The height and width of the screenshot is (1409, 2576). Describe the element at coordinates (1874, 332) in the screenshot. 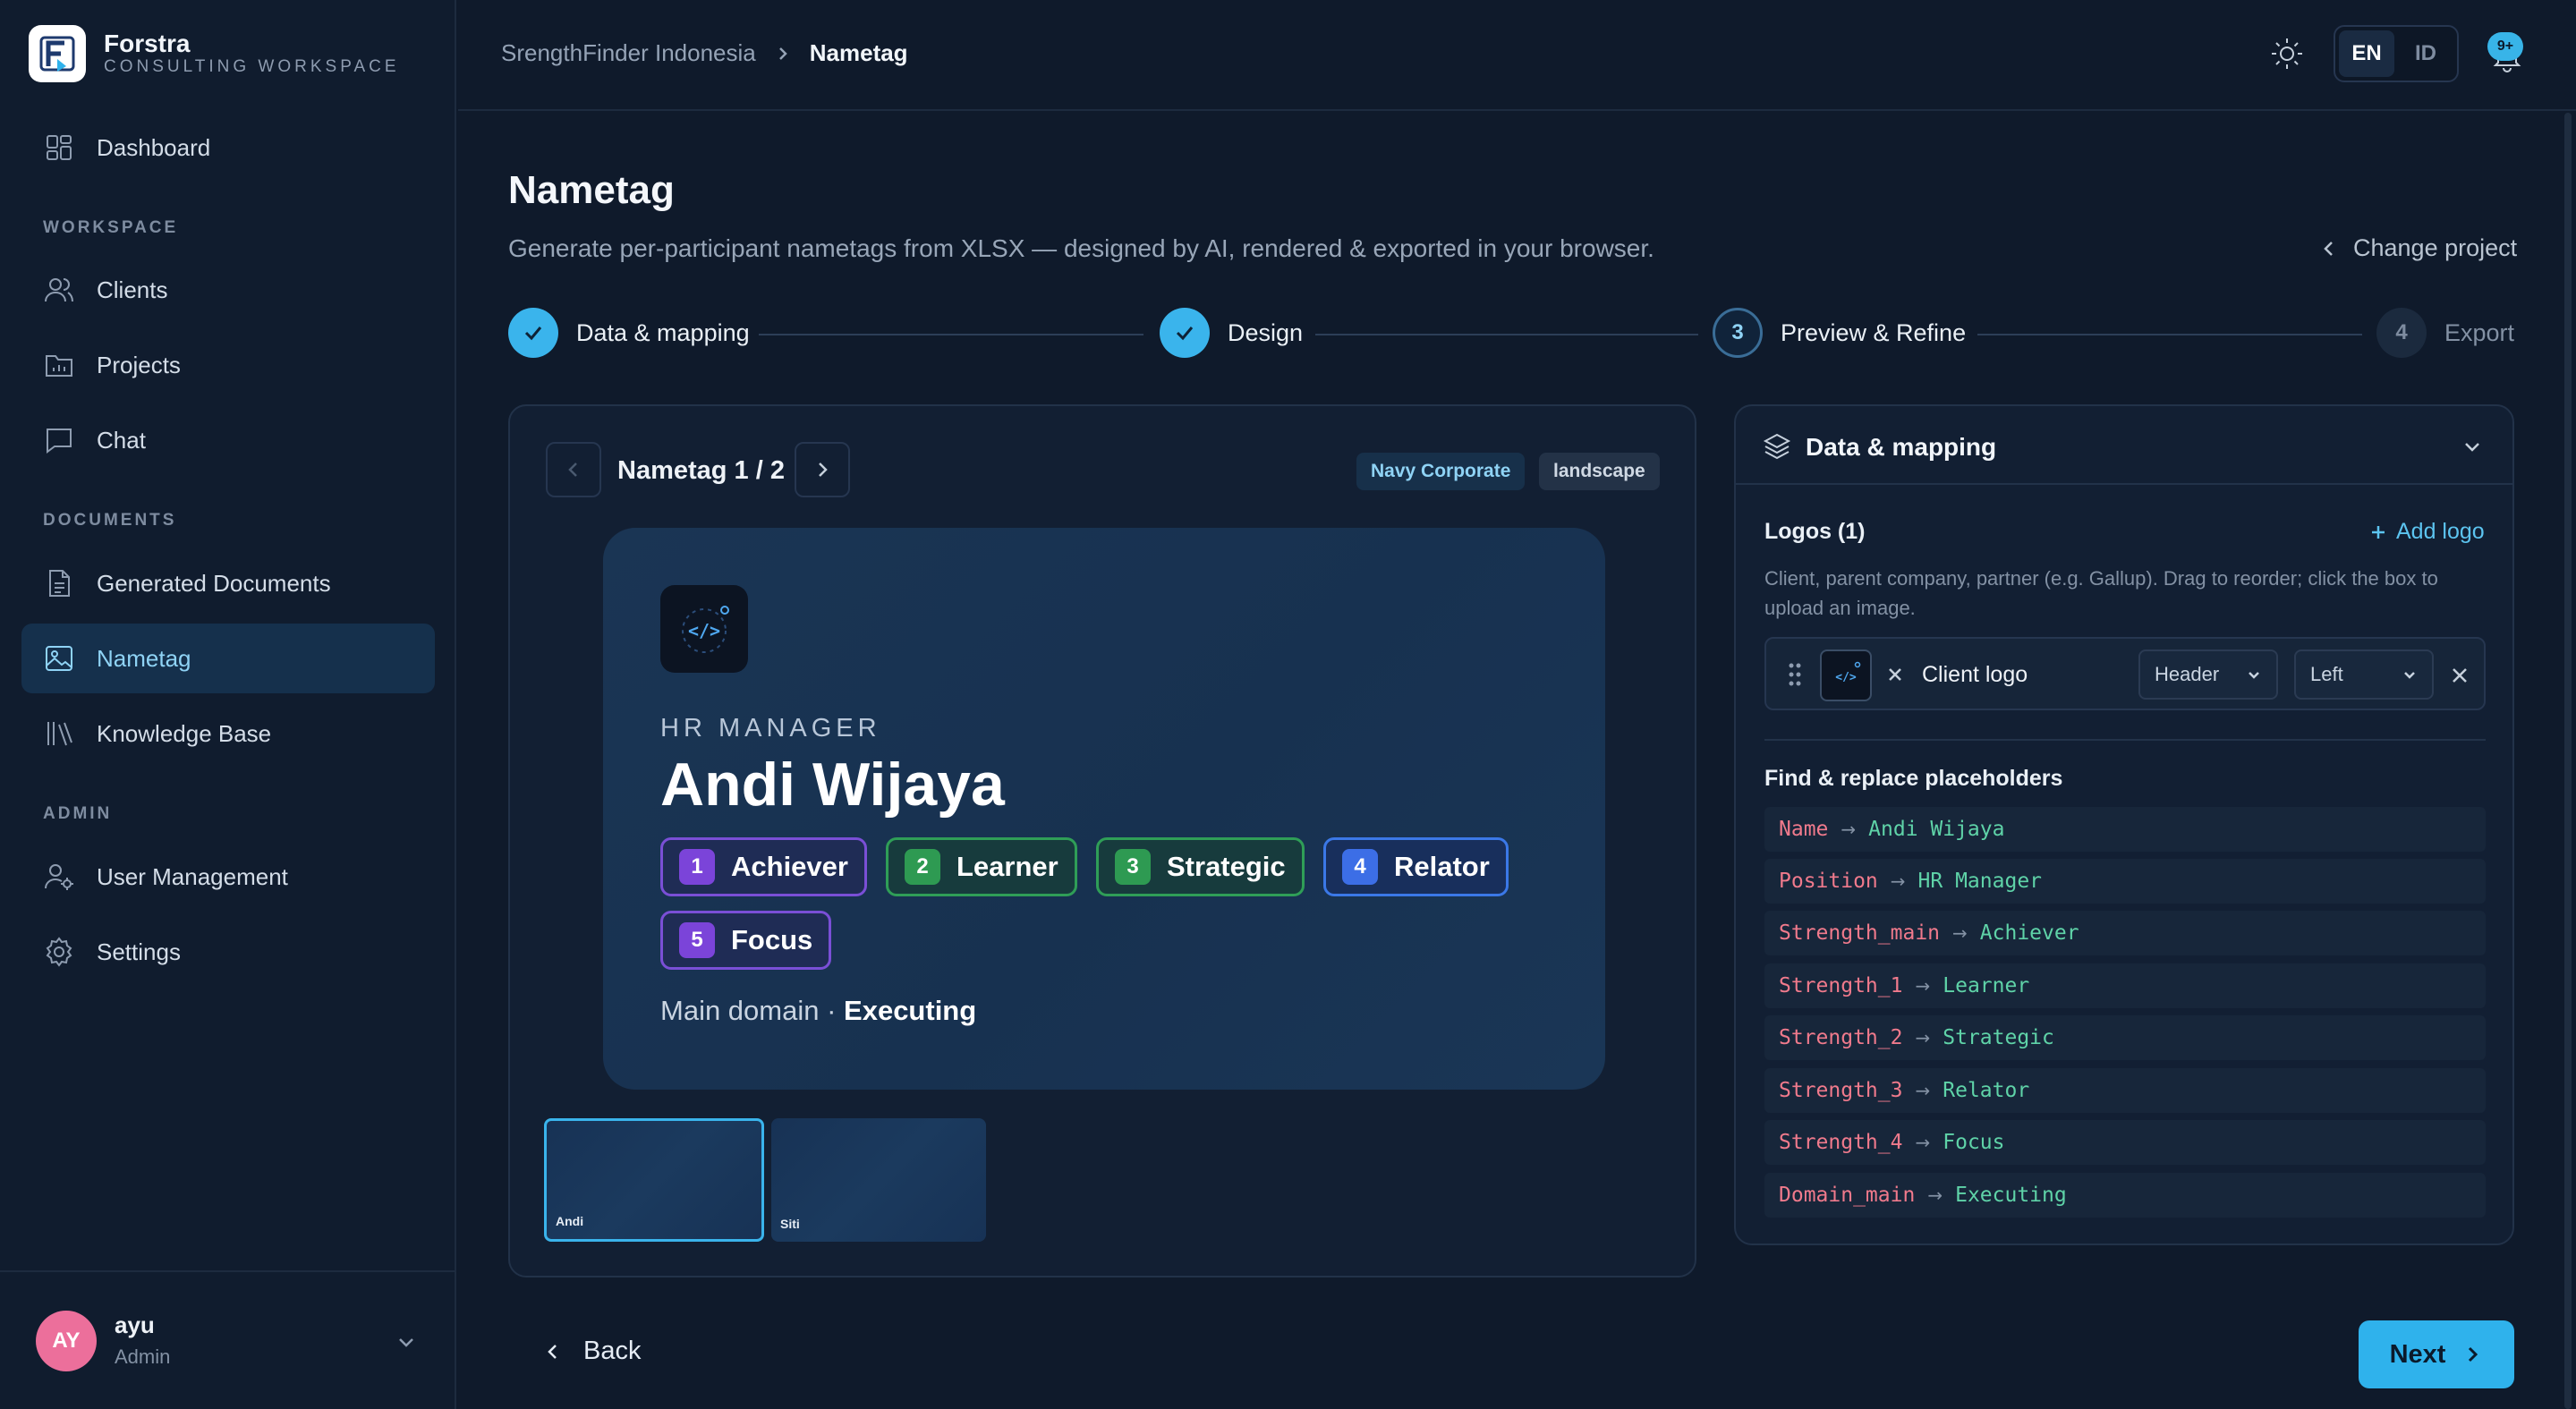

I see `step-label: Preview & Refine` at that location.